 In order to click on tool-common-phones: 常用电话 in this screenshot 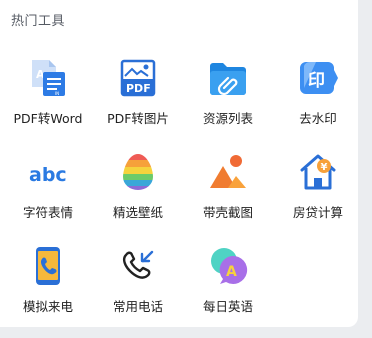, I will do `click(138, 291)`.